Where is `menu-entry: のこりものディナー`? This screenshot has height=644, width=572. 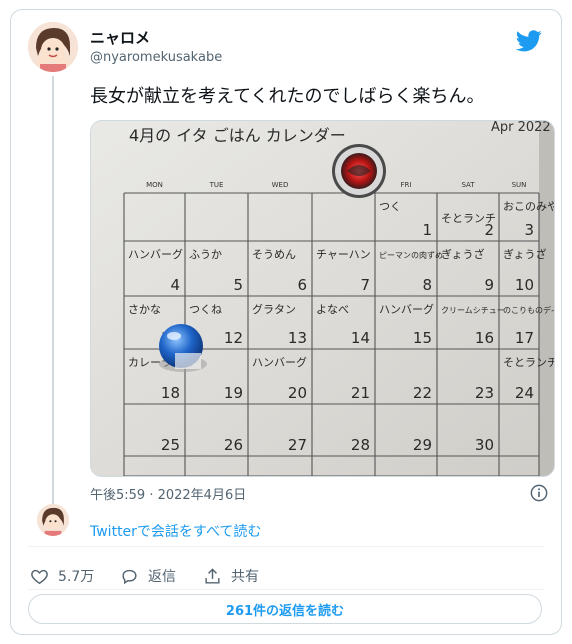 menu-entry: のこりものディナー is located at coordinates (528, 310).